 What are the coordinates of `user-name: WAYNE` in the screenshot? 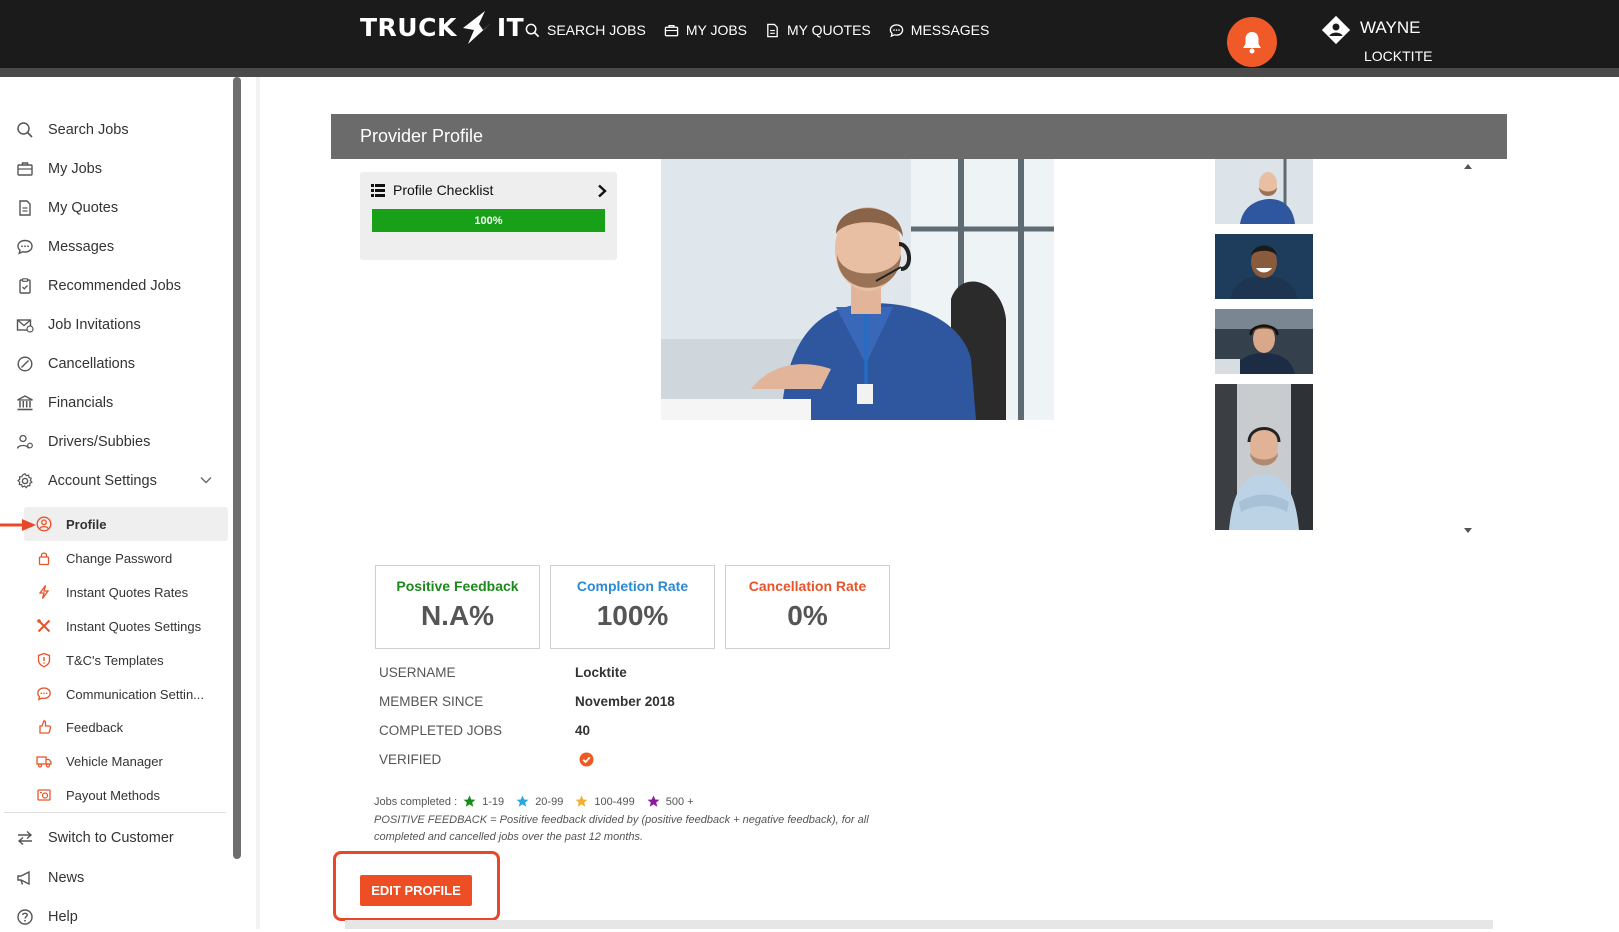 It's located at (1390, 27).